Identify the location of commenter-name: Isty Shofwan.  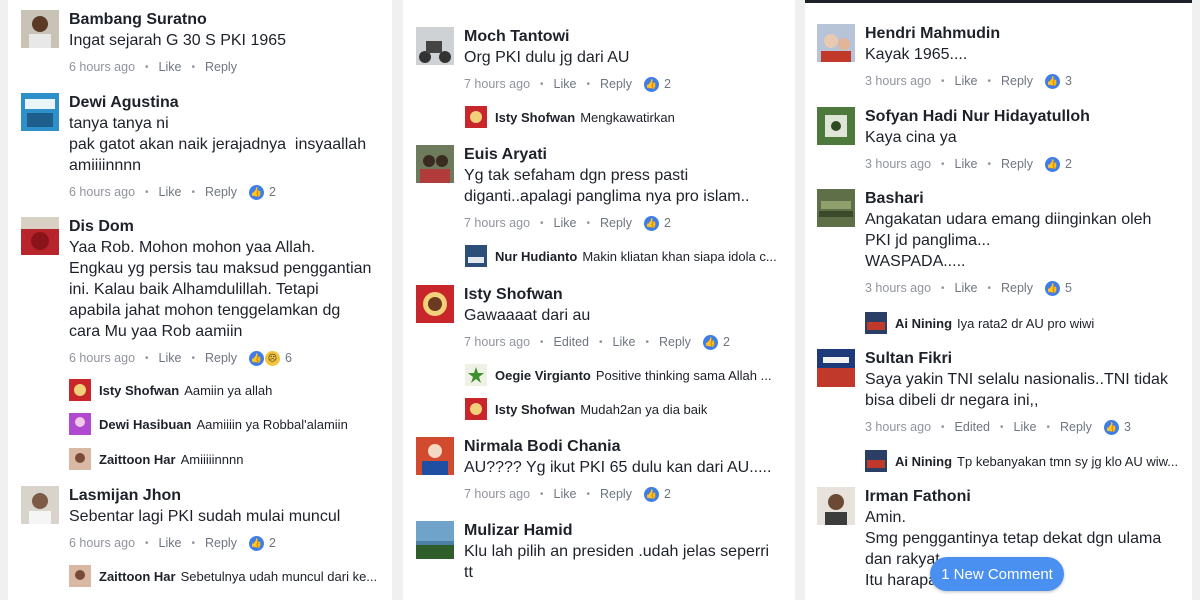
(629, 295).